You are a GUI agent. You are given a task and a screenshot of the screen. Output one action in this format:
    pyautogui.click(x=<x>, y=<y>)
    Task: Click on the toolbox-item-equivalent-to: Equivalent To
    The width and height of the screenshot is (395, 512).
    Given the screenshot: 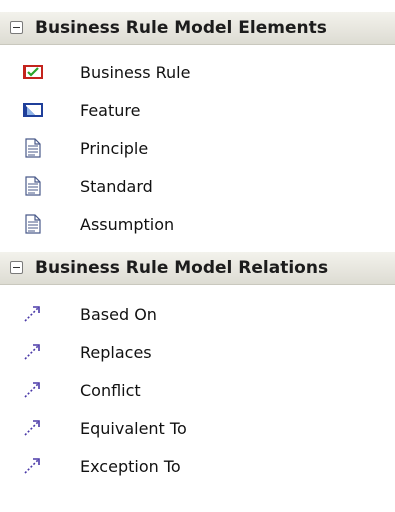 What is the action you would take?
    pyautogui.click(x=197, y=429)
    